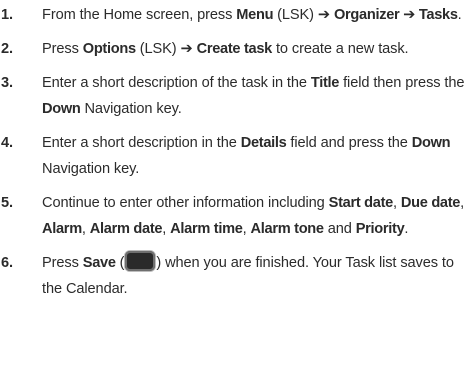 The width and height of the screenshot is (472, 387). I want to click on step-number: 4., so click(7, 143).